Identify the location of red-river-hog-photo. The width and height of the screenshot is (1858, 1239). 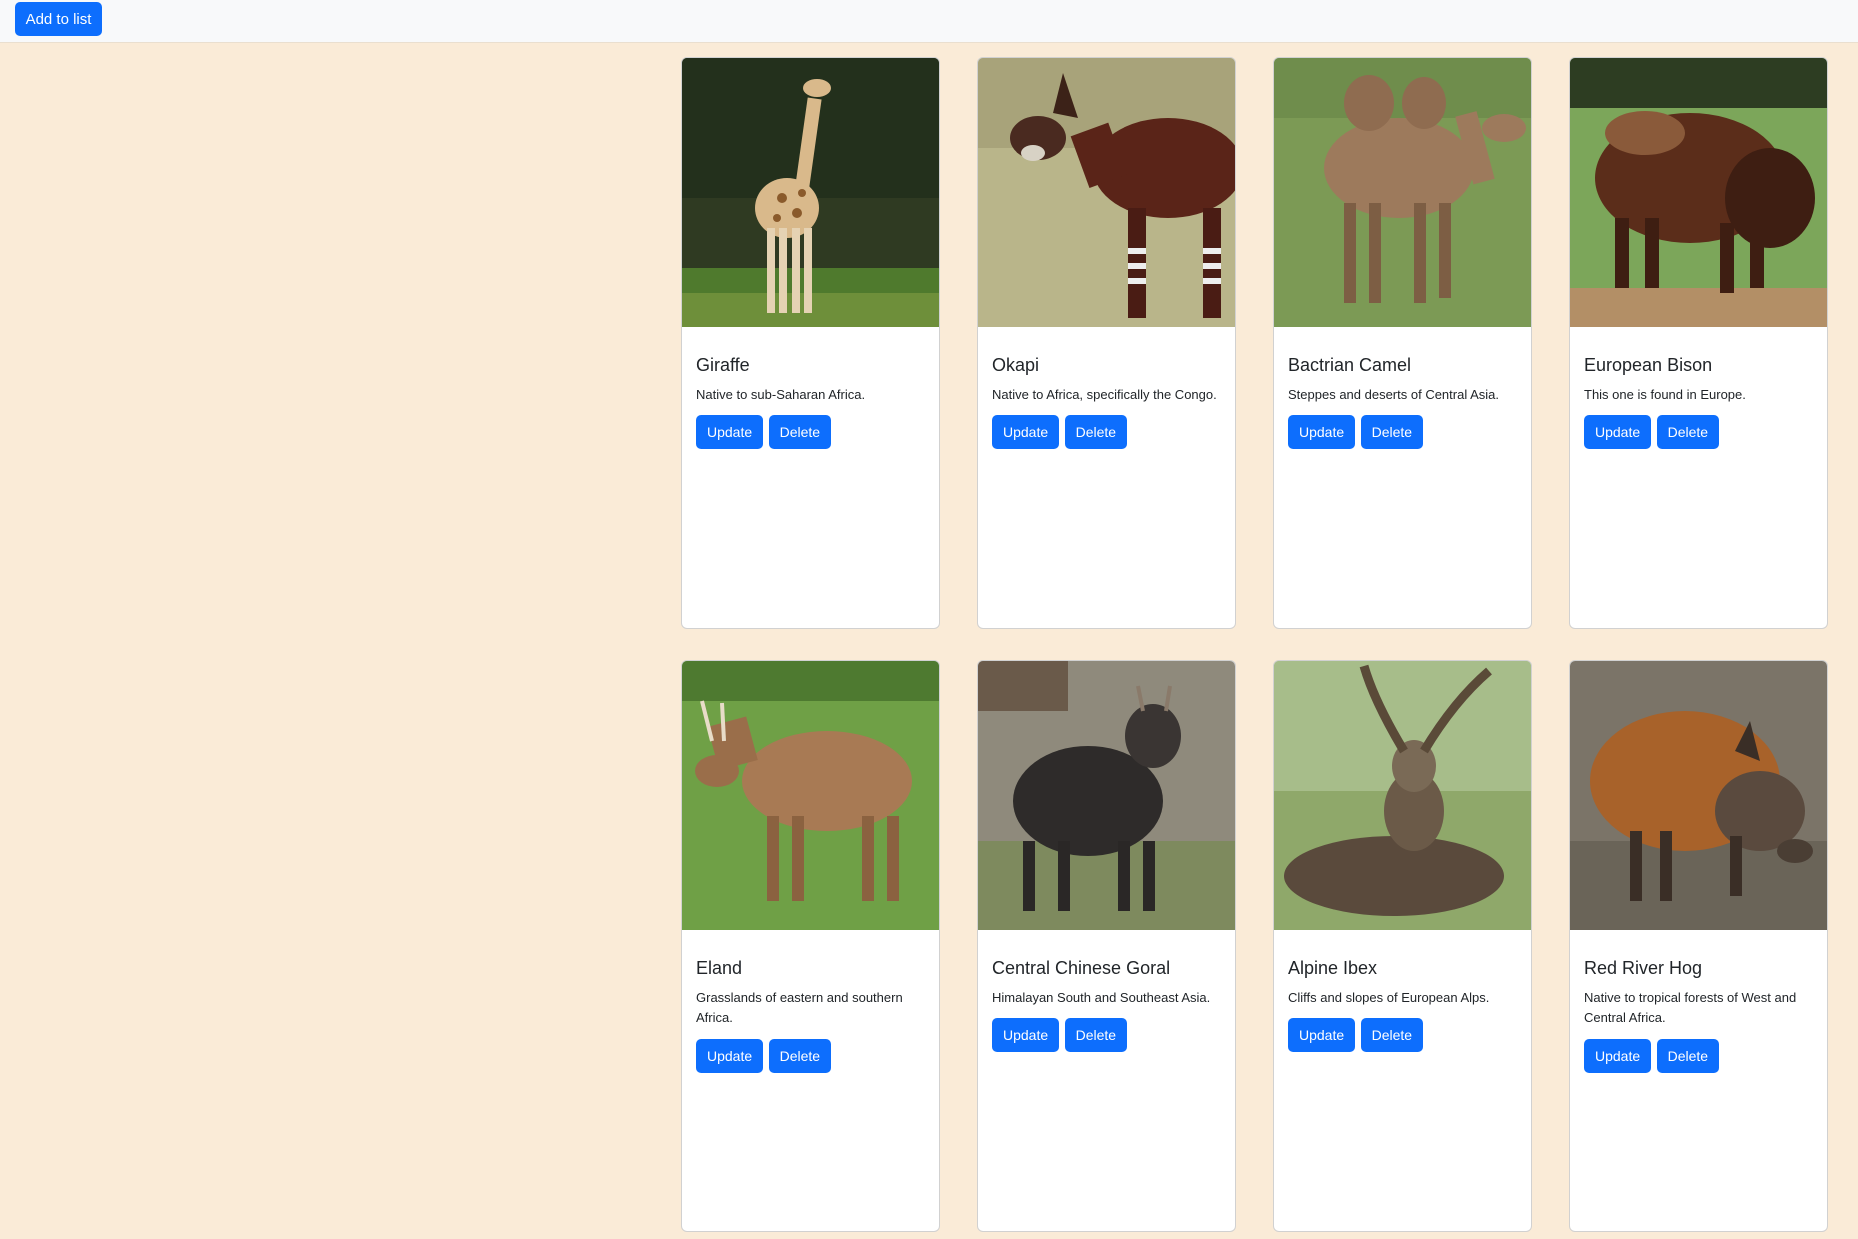
(1698, 795).